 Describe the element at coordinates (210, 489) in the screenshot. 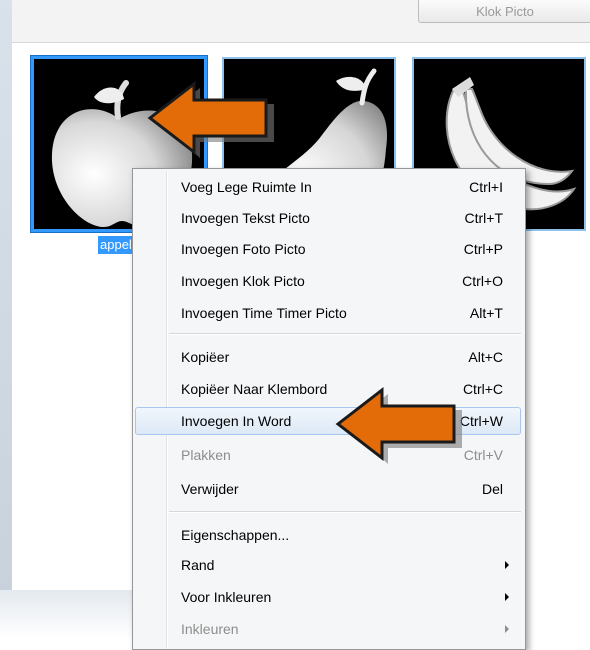

I see `menu-item-label: Verwijder` at that location.